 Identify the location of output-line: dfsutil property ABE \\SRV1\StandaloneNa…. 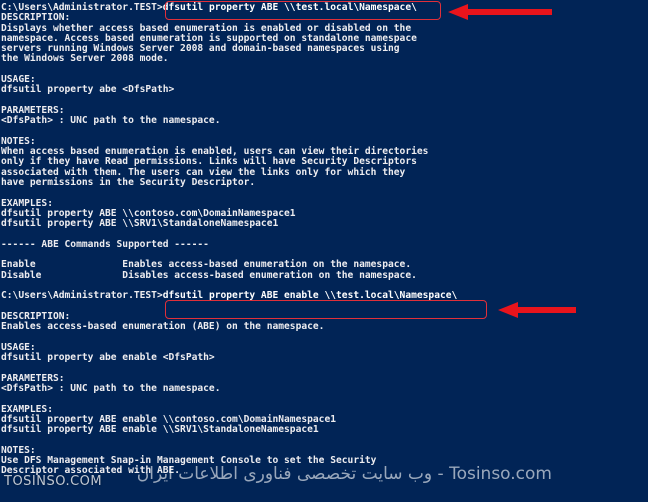
(140, 224).